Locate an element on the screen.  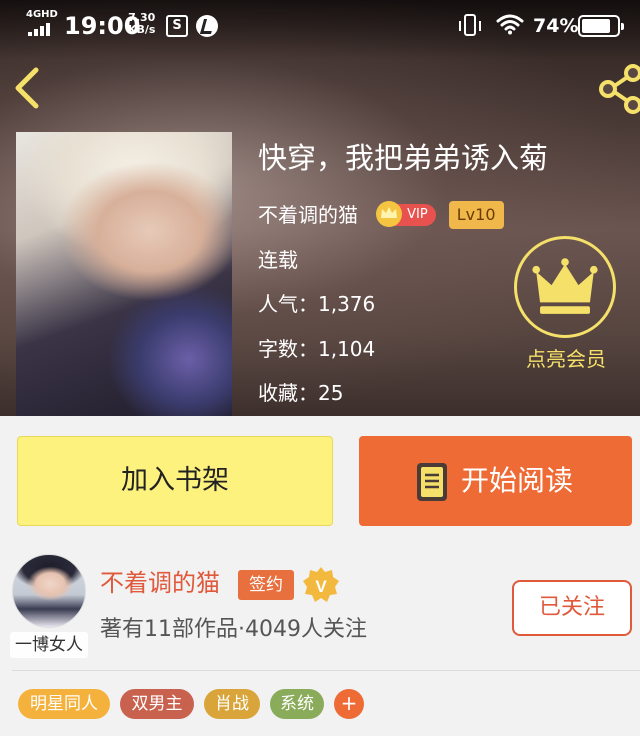
tag-item: 系统 is located at coordinates (297, 704).